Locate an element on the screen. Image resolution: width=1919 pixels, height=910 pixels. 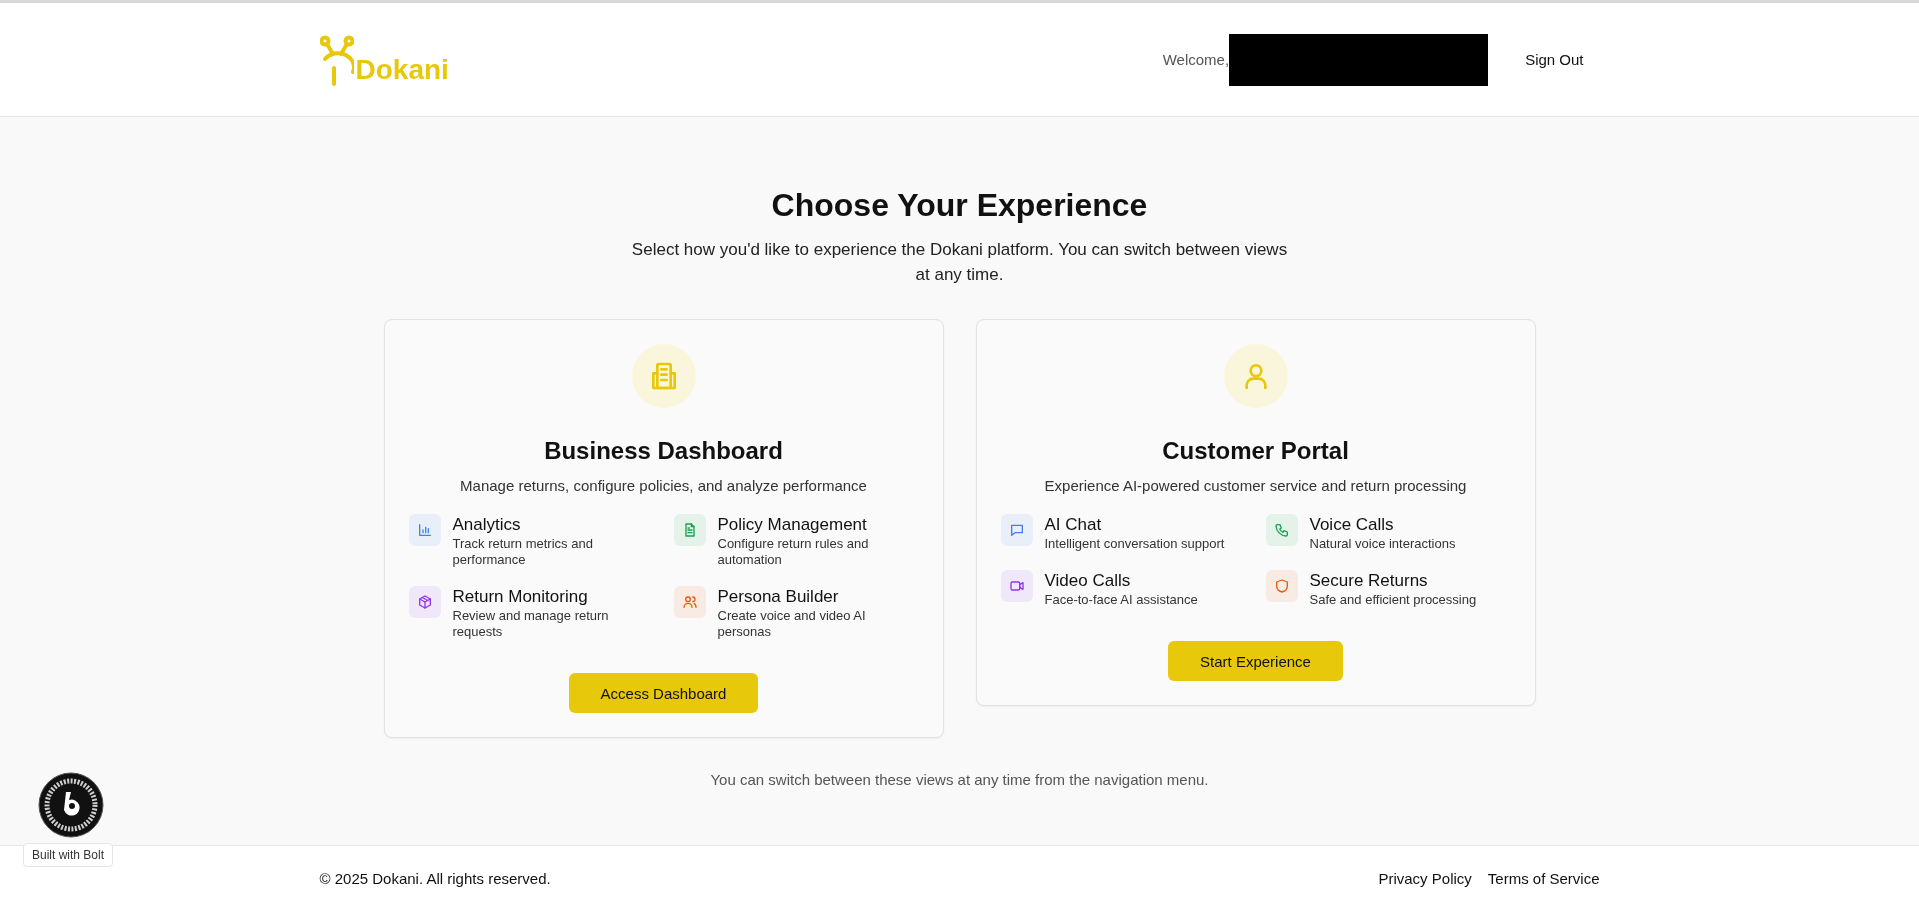
bolt-badge is located at coordinates (71, 805).